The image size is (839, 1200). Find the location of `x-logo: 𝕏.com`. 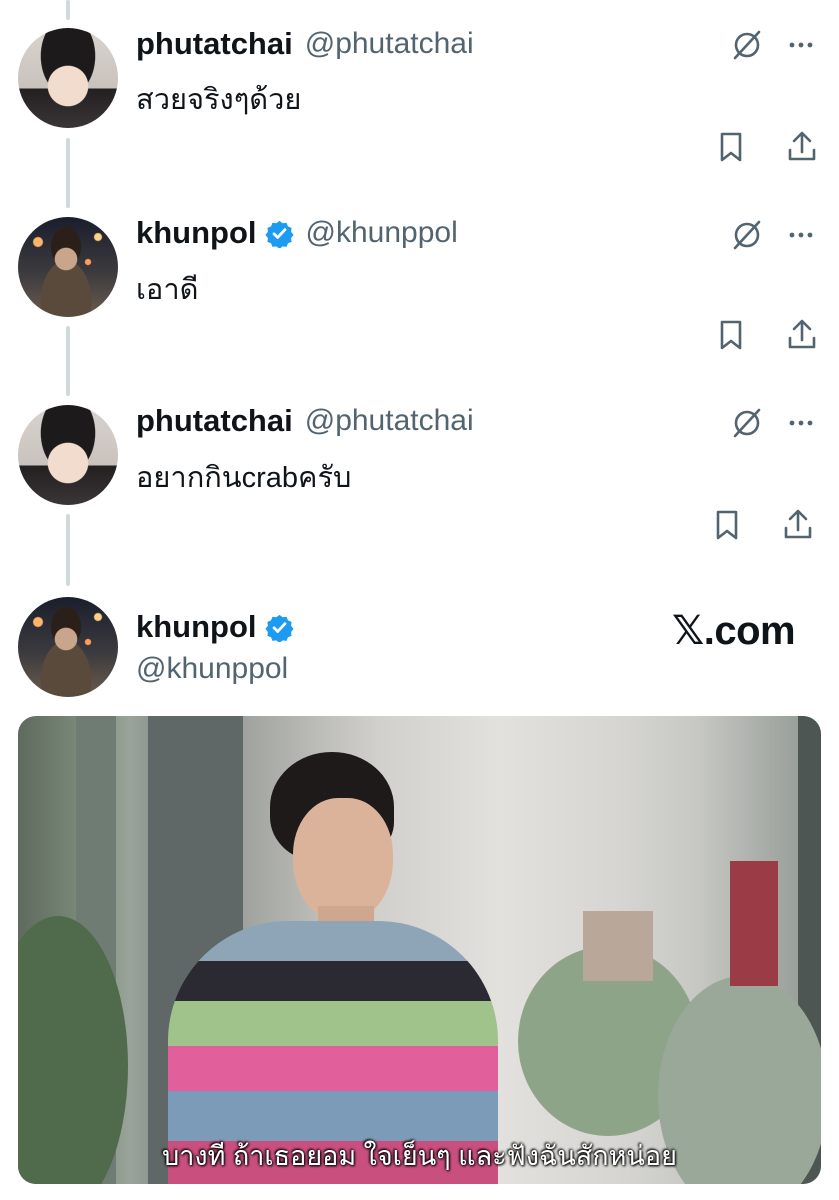

x-logo: 𝕏.com is located at coordinates (734, 631).